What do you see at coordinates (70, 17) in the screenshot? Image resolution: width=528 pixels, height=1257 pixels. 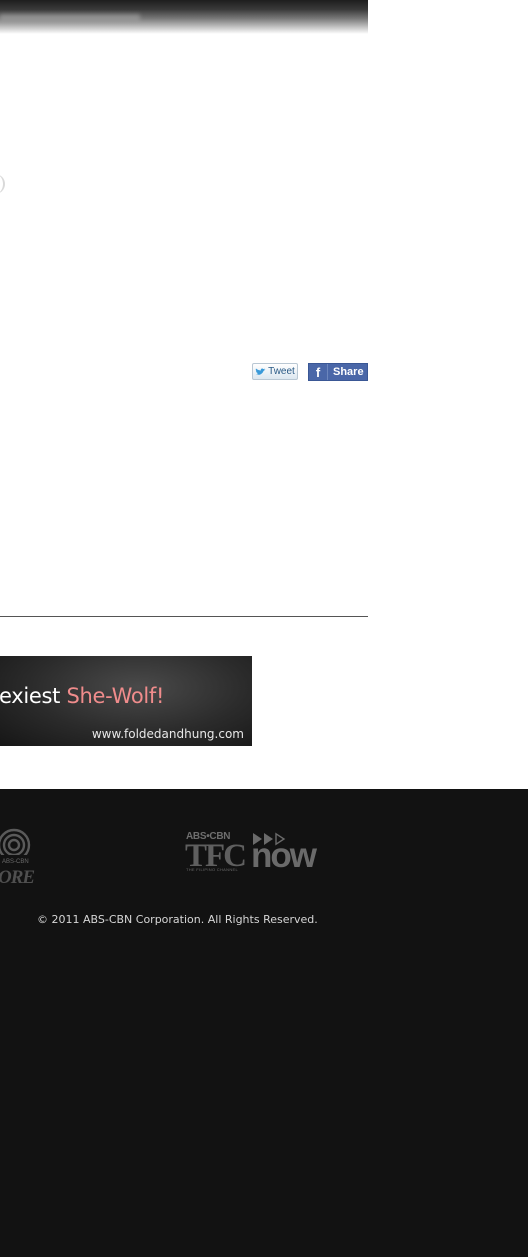 I see `header-shadow-highlight` at bounding box center [70, 17].